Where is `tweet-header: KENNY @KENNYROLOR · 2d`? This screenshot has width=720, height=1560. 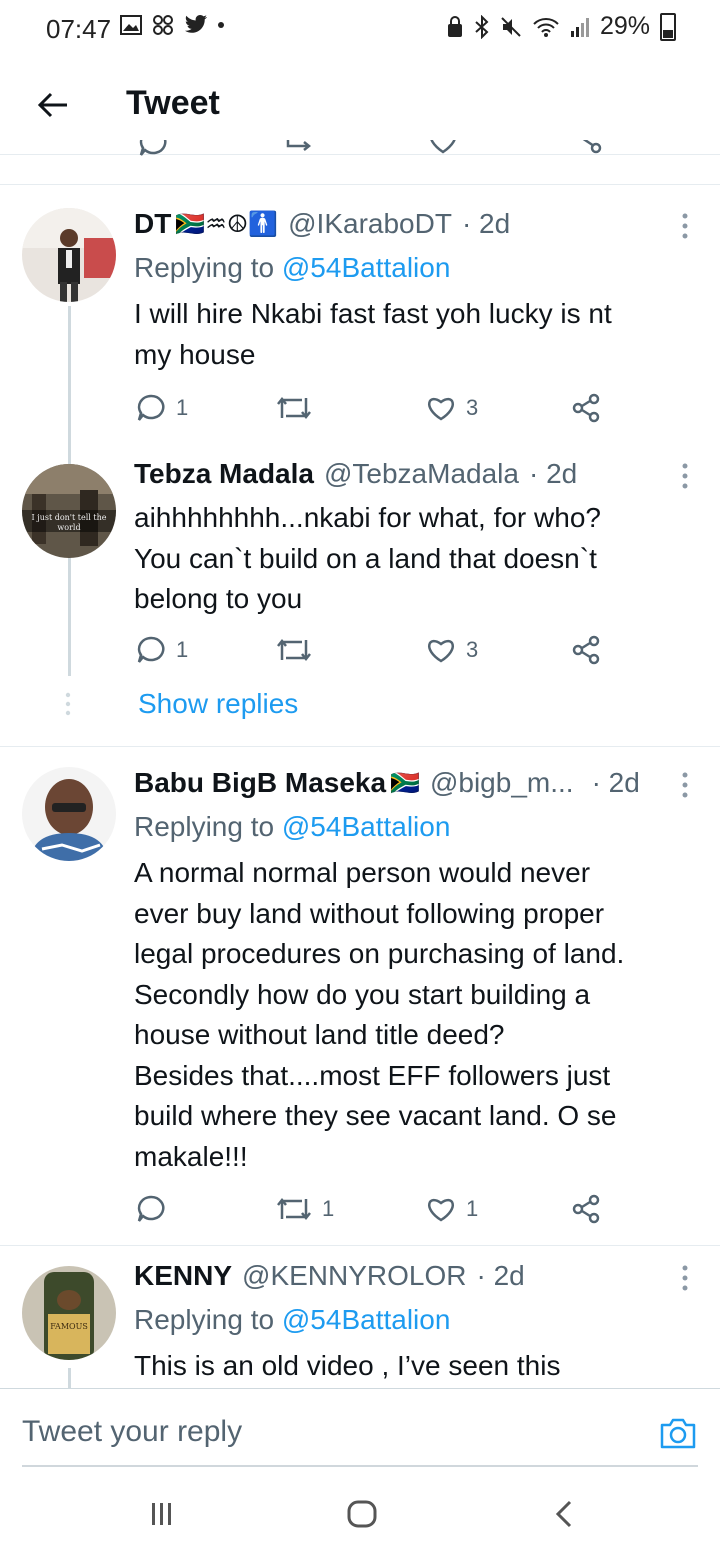 tweet-header: KENNY @KENNYROLOR · 2d is located at coordinates (329, 1276).